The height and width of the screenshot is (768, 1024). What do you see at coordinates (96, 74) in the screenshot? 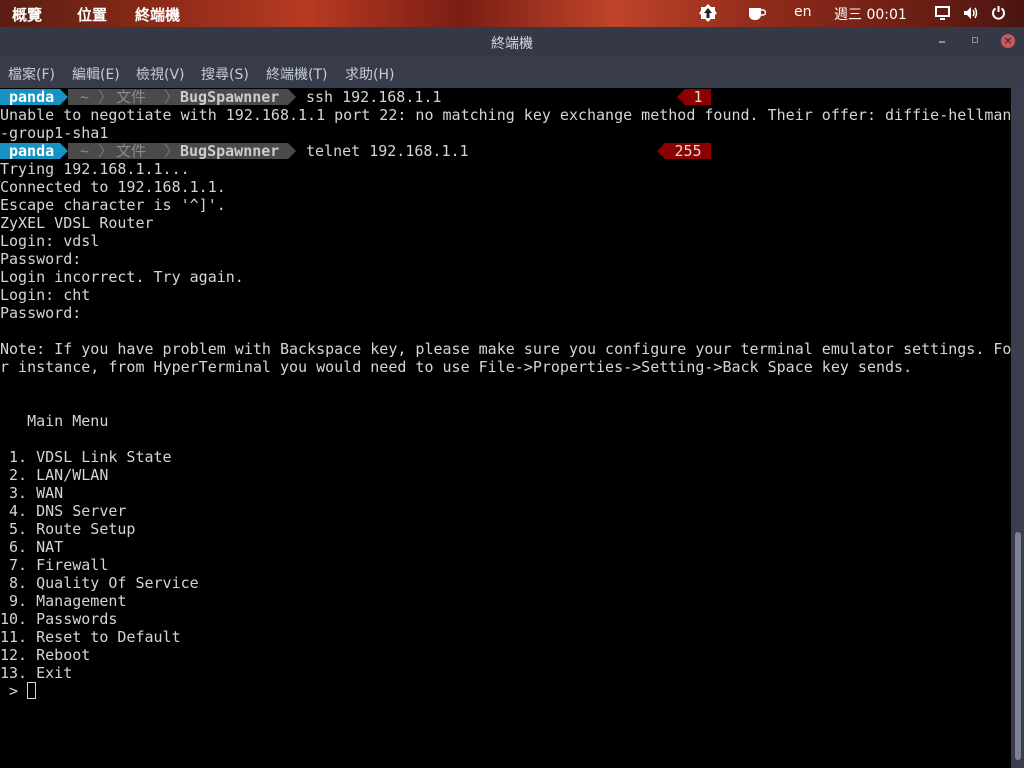
I see `menu-edit: 編輯(E)` at bounding box center [96, 74].